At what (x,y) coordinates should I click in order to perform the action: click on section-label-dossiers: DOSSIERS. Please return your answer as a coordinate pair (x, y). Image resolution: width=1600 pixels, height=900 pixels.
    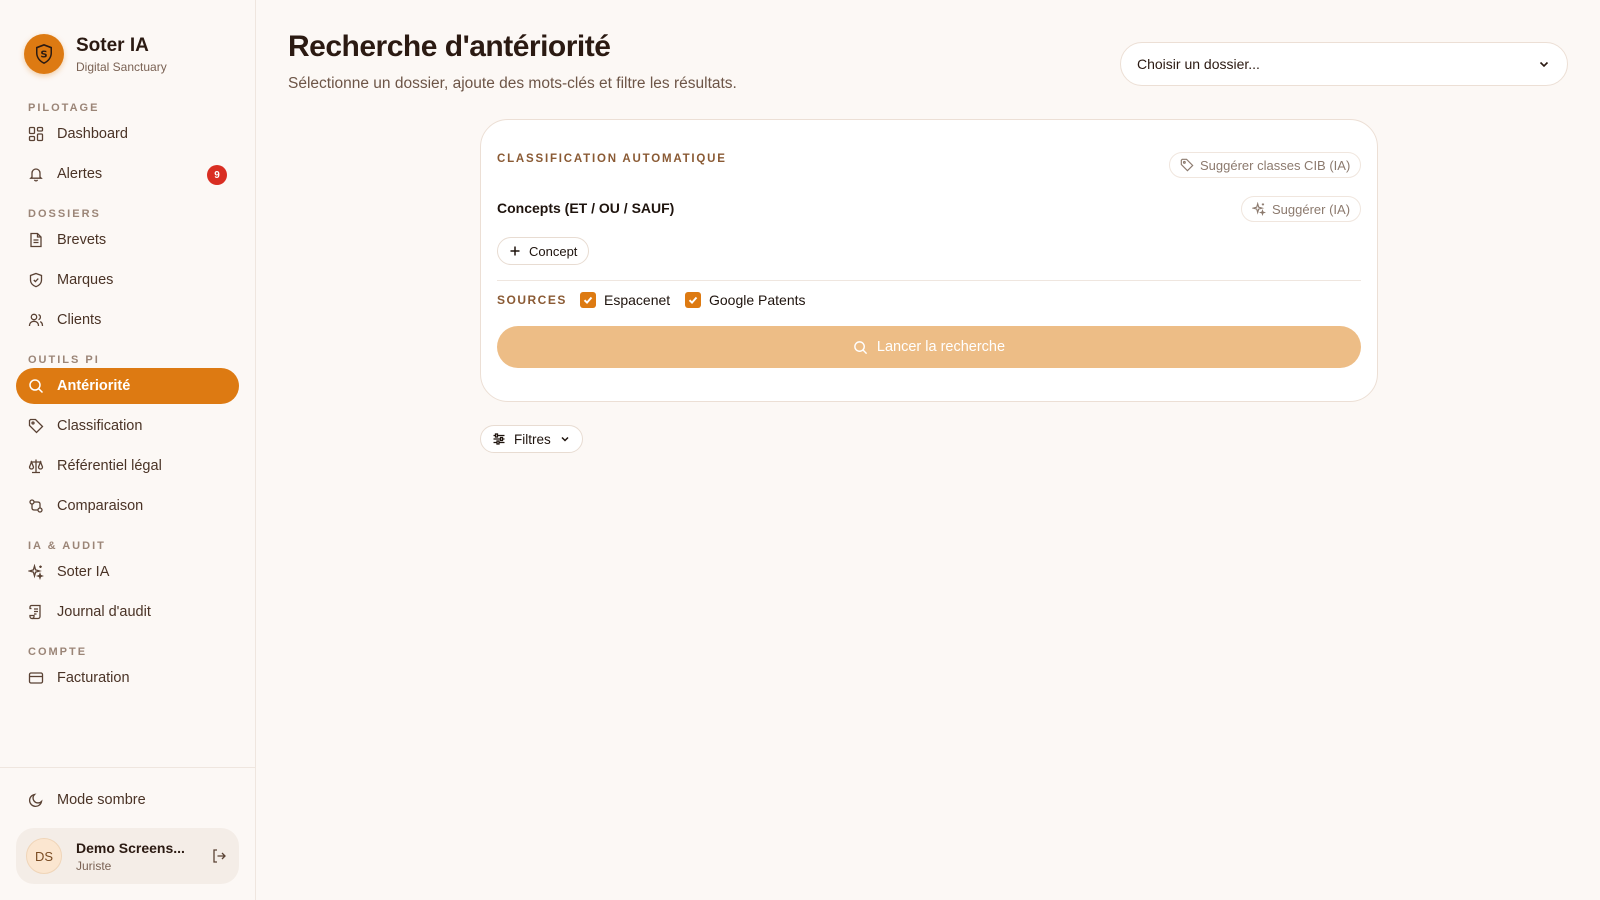
    Looking at the image, I should click on (64, 214).